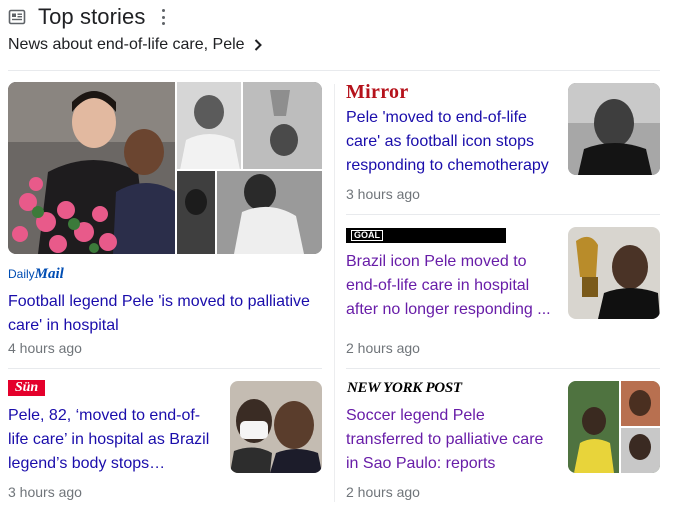 This screenshot has width=690, height=516. What do you see at coordinates (404, 388) in the screenshot?
I see `publisher-logo-nypost: NEW YORK POST` at bounding box center [404, 388].